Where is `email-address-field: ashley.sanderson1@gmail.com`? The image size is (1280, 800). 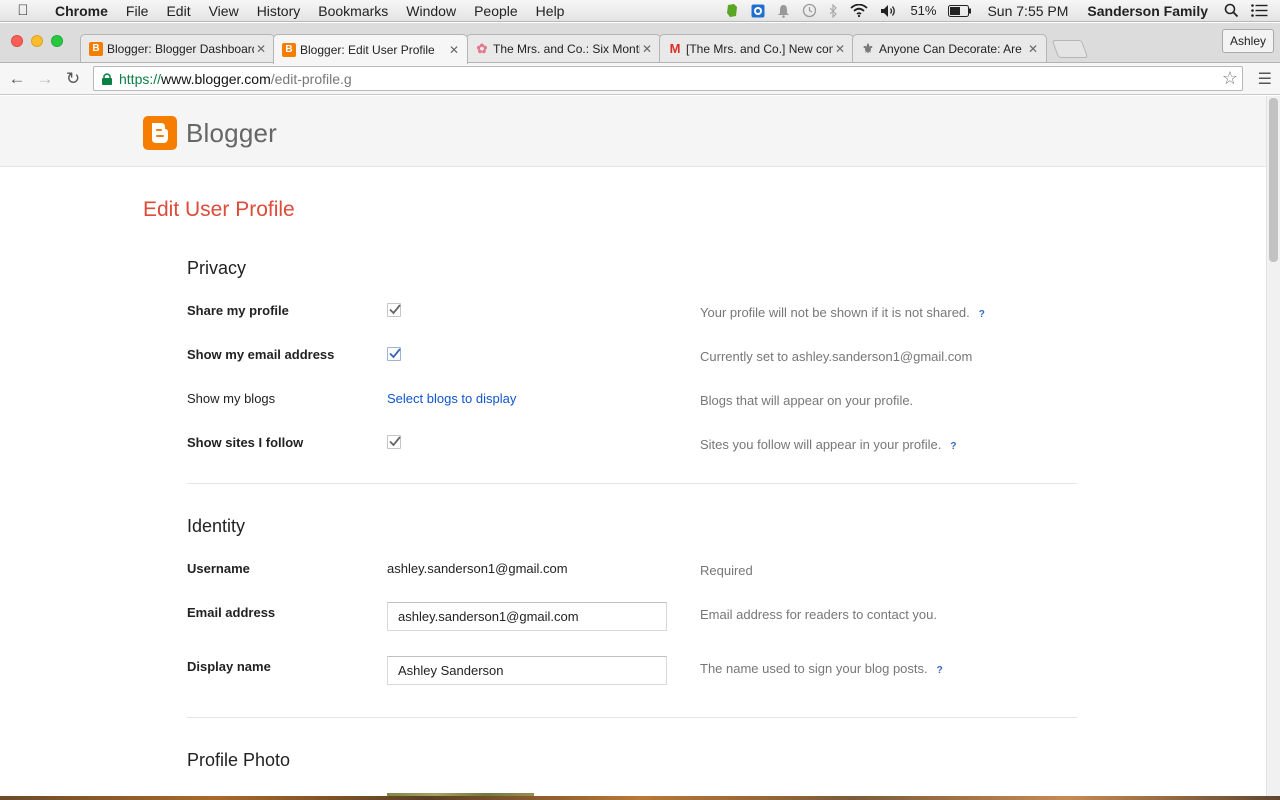
email-address-field: ashley.sanderson1@gmail.com is located at coordinates (527, 616).